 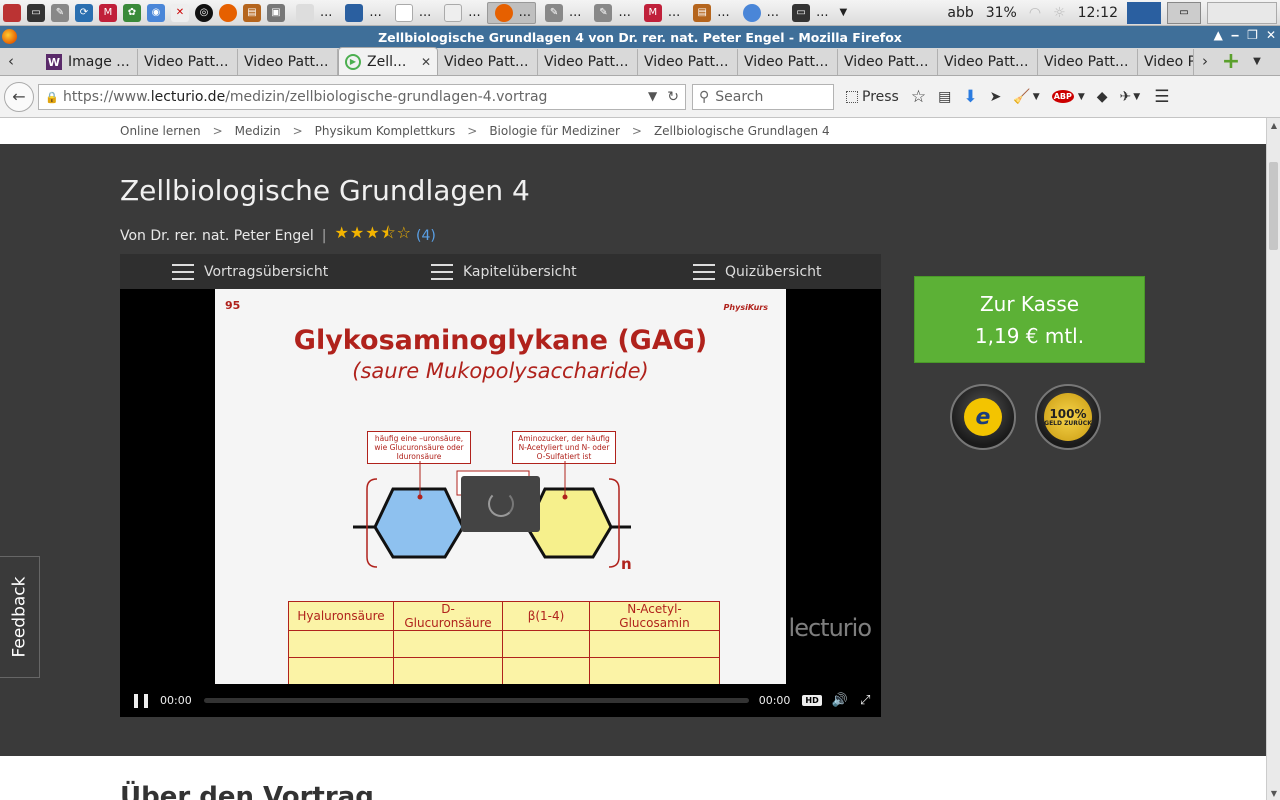 What do you see at coordinates (1273, 125) in the screenshot?
I see `scroll-up-arrow-icon: ▲` at bounding box center [1273, 125].